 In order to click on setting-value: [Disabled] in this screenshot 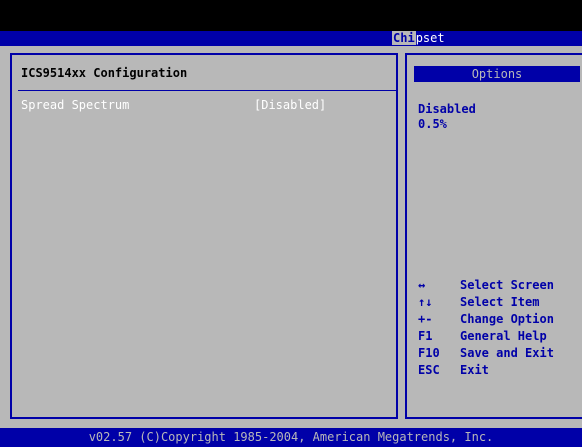, I will do `click(290, 105)`.